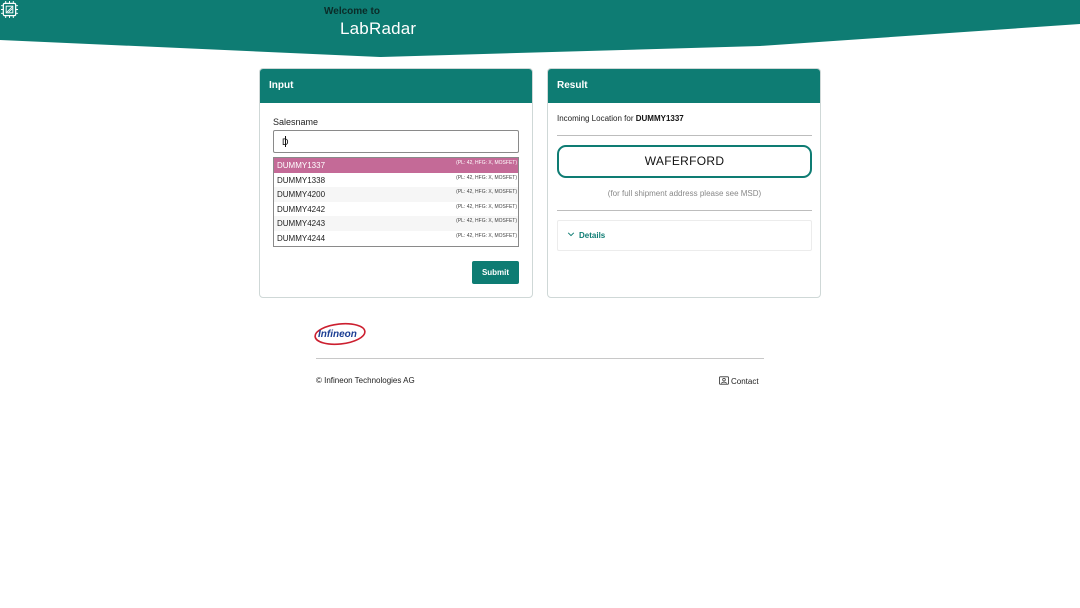 This screenshot has height=608, width=1080. I want to click on suggestion-name: DUMMY4244, so click(301, 238).